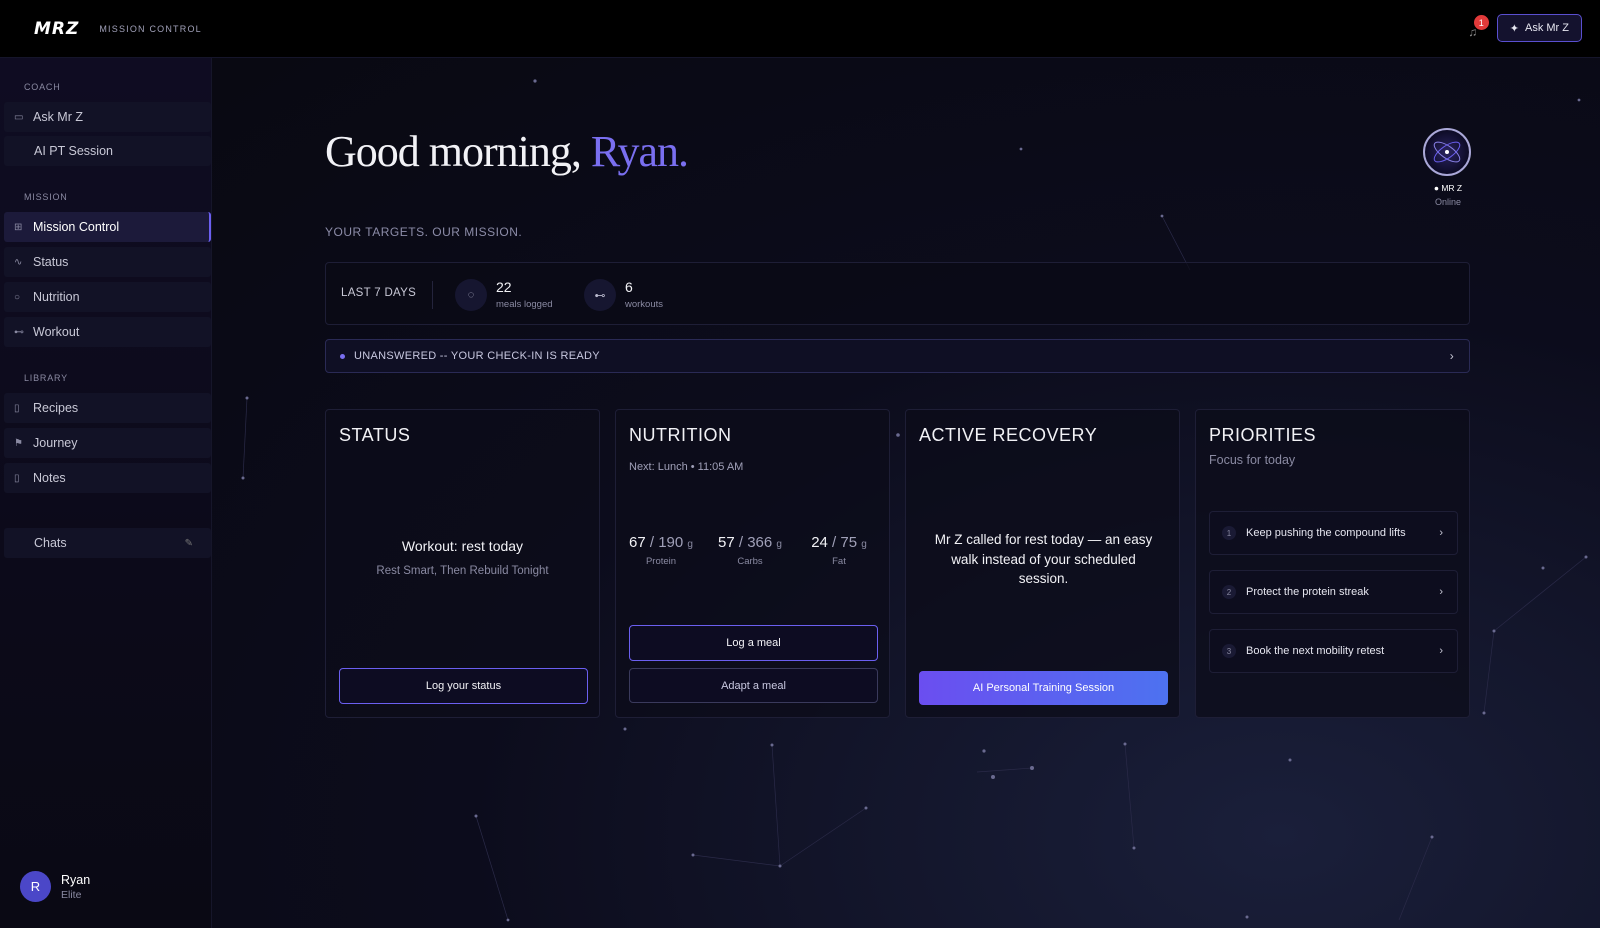  What do you see at coordinates (107, 262) in the screenshot?
I see `sidebar-item-status: ∿ Status` at bounding box center [107, 262].